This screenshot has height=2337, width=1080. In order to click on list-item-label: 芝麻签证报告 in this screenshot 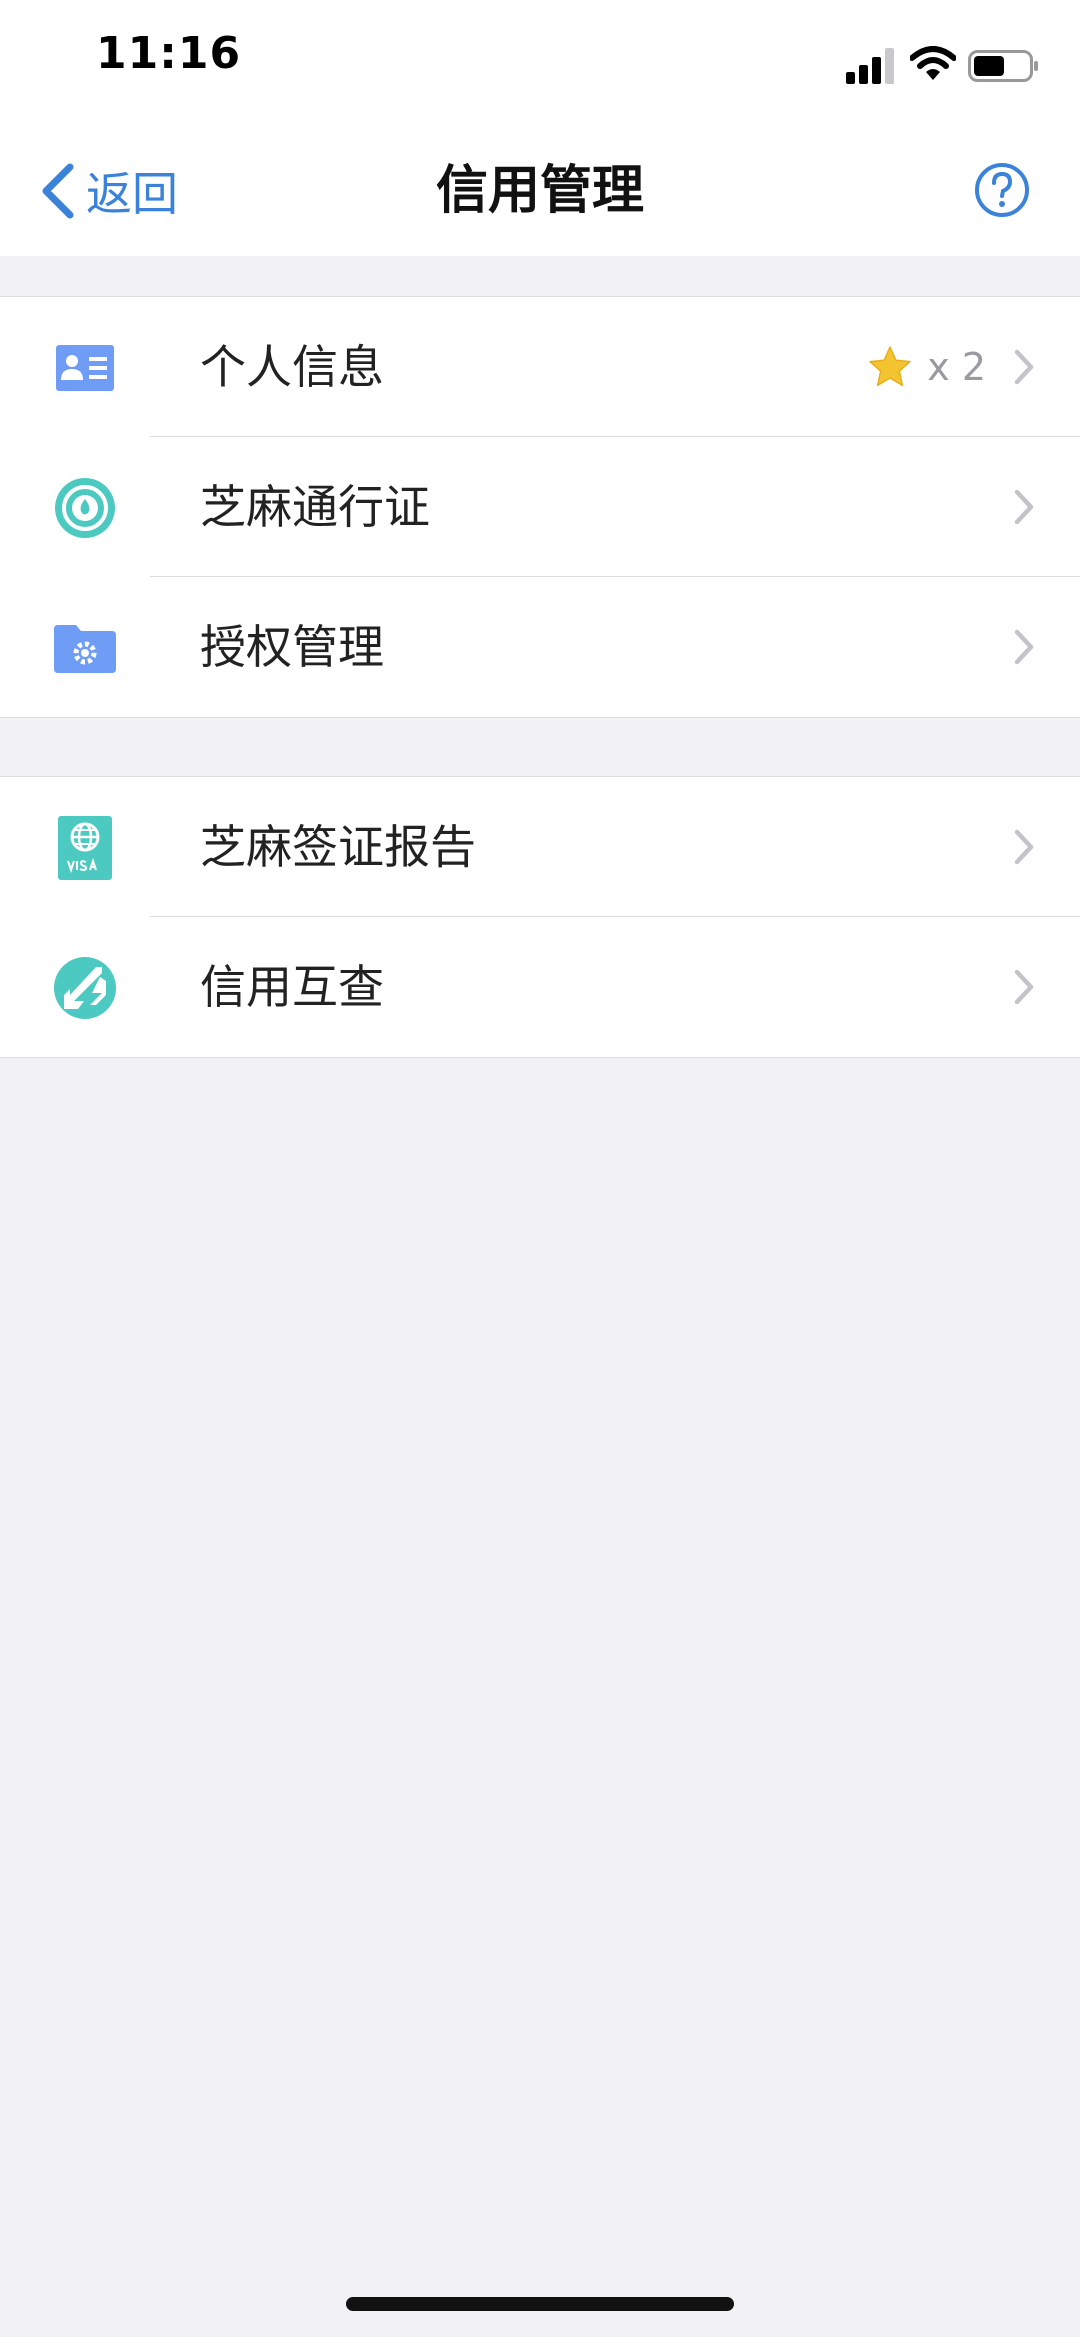, I will do `click(338, 847)`.